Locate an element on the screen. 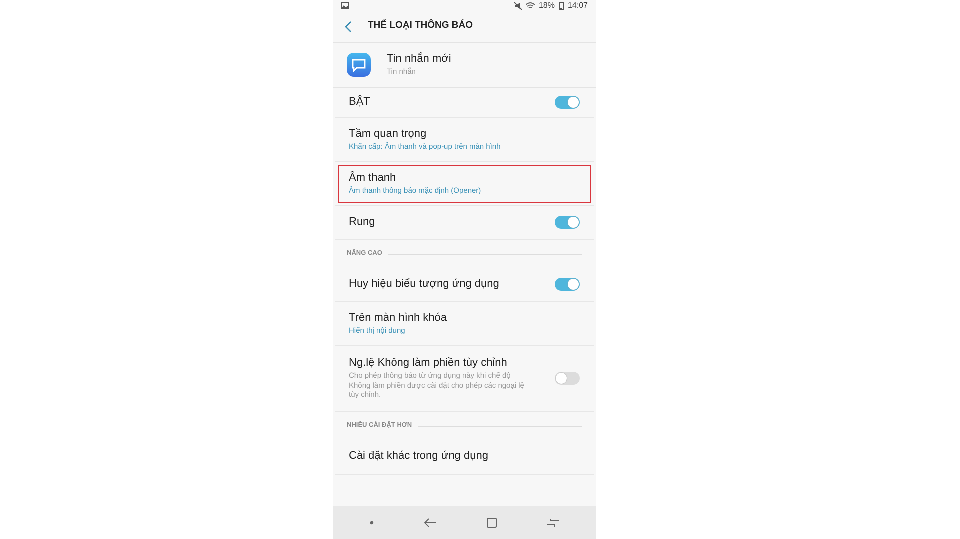 This screenshot has height=539, width=960. settings-row: Rung is located at coordinates (464, 223).